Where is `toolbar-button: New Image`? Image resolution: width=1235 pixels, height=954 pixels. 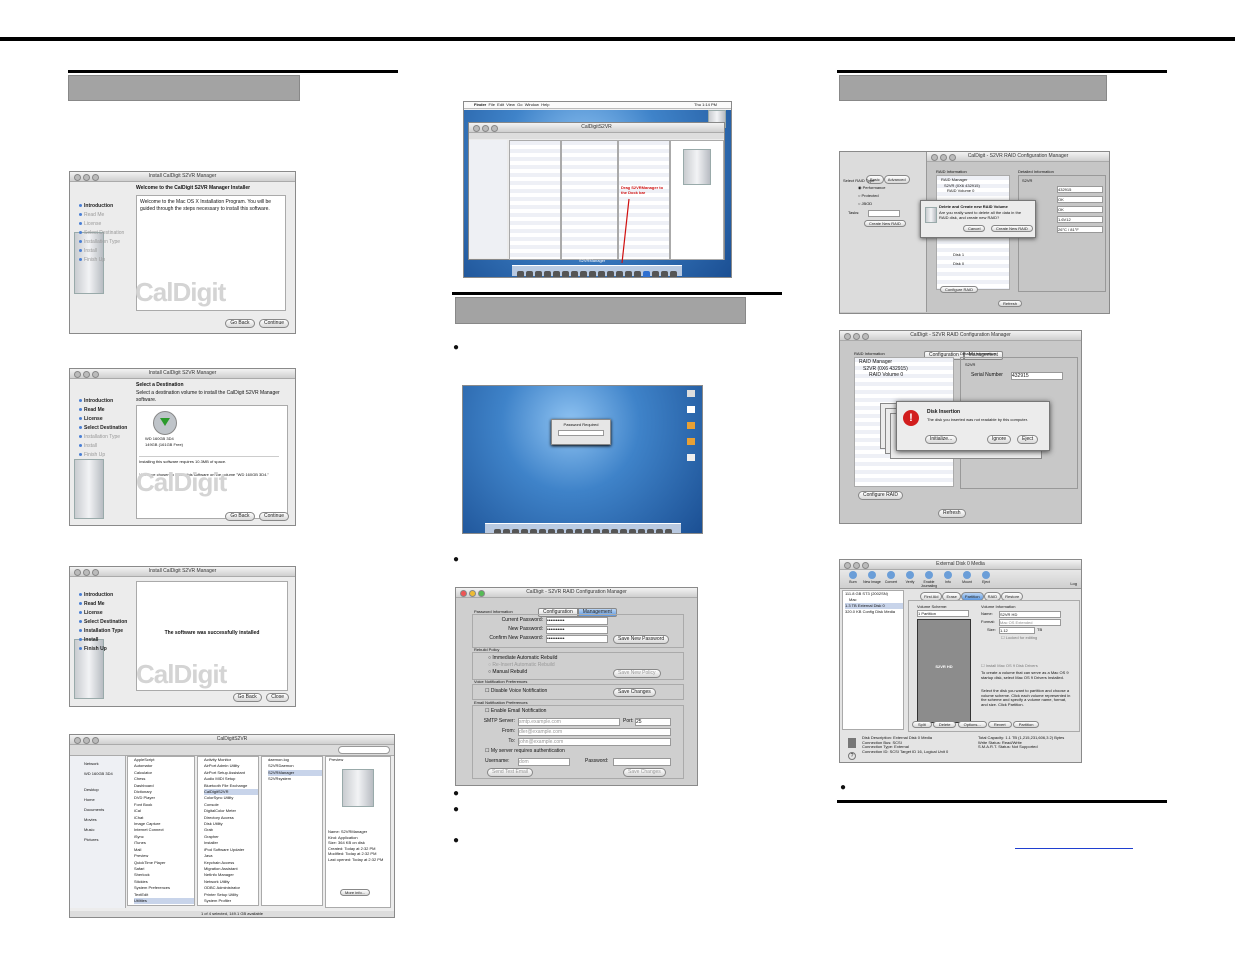
toolbar-button: New Image is located at coordinates (872, 577).